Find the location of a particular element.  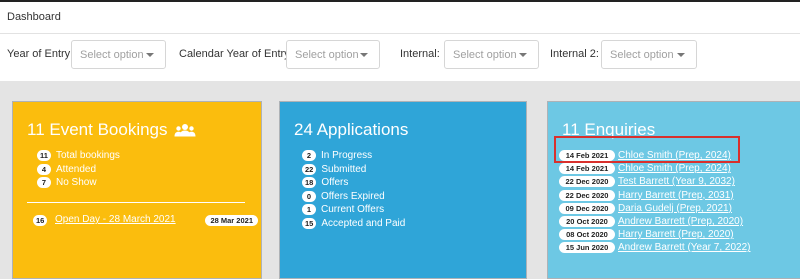

event-row: 16 Open Day - 28 March 2021 28 Mar 2021 is located at coordinates (145, 221).